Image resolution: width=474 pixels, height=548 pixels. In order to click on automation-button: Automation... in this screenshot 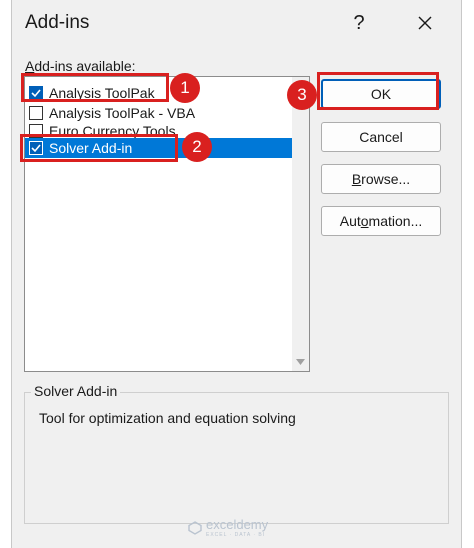, I will do `click(381, 221)`.